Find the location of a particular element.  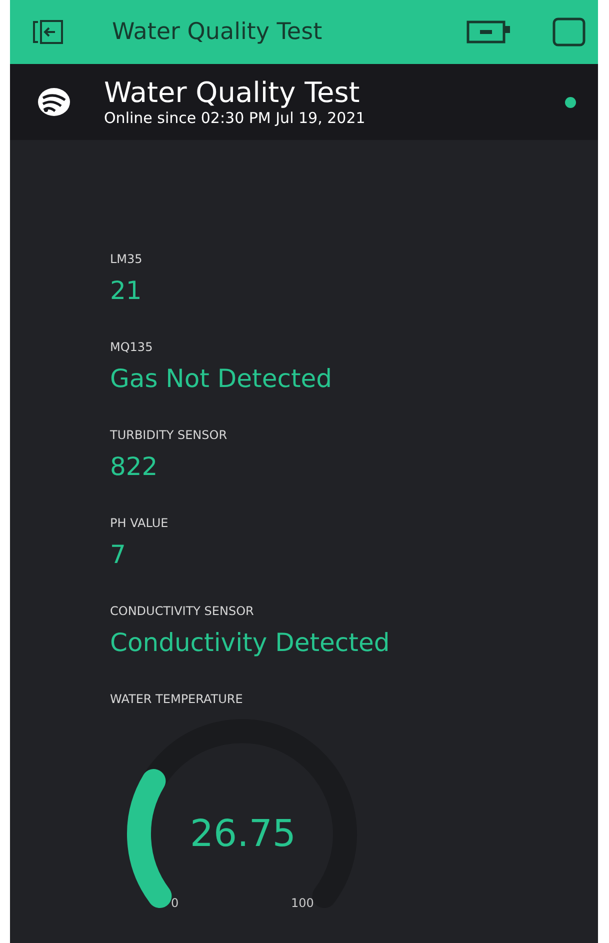

device-name: Water Quality Test is located at coordinates (232, 93).